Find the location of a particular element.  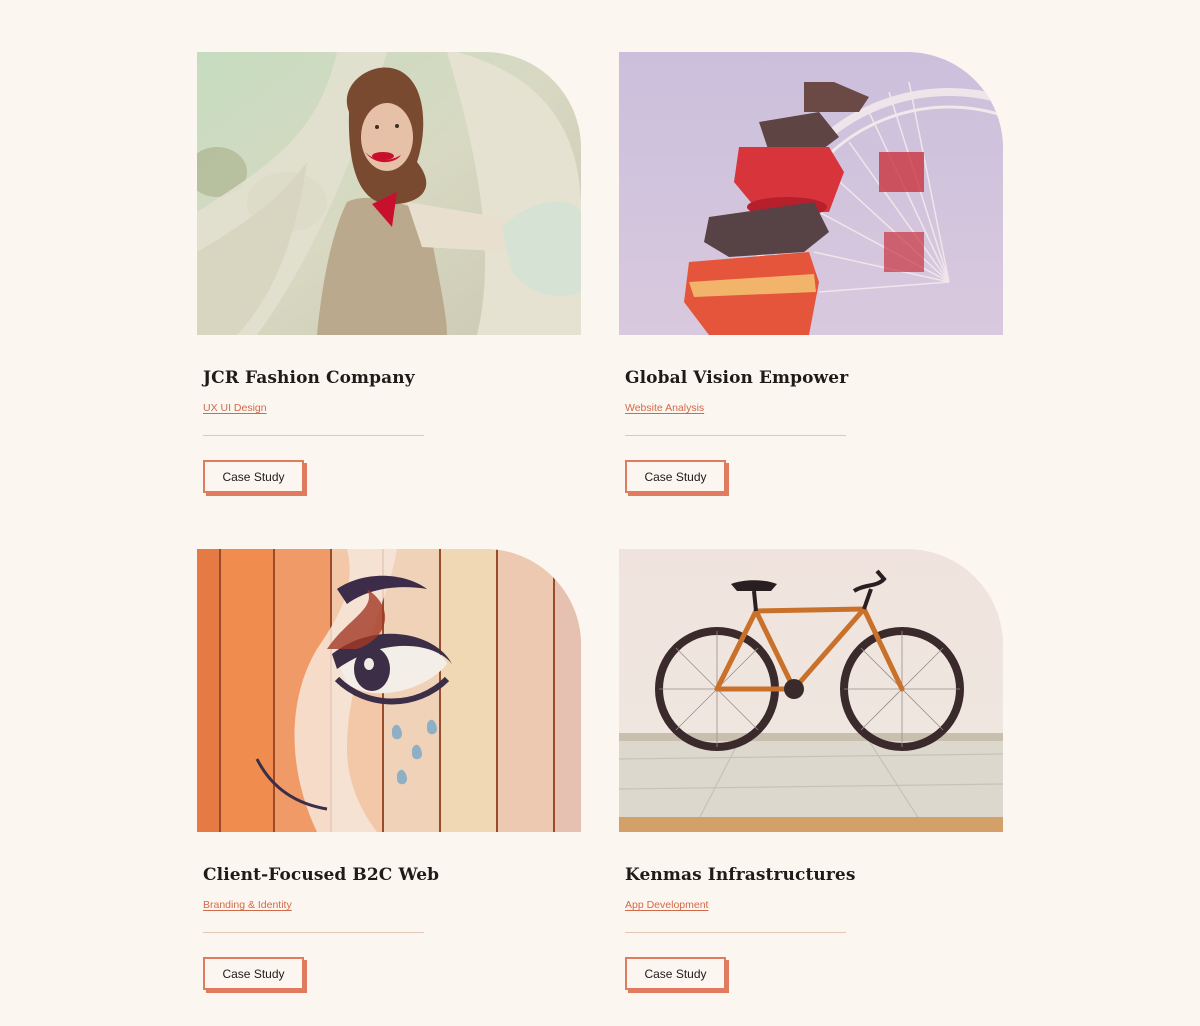

project-image-ferris-wheel is located at coordinates (811, 193).